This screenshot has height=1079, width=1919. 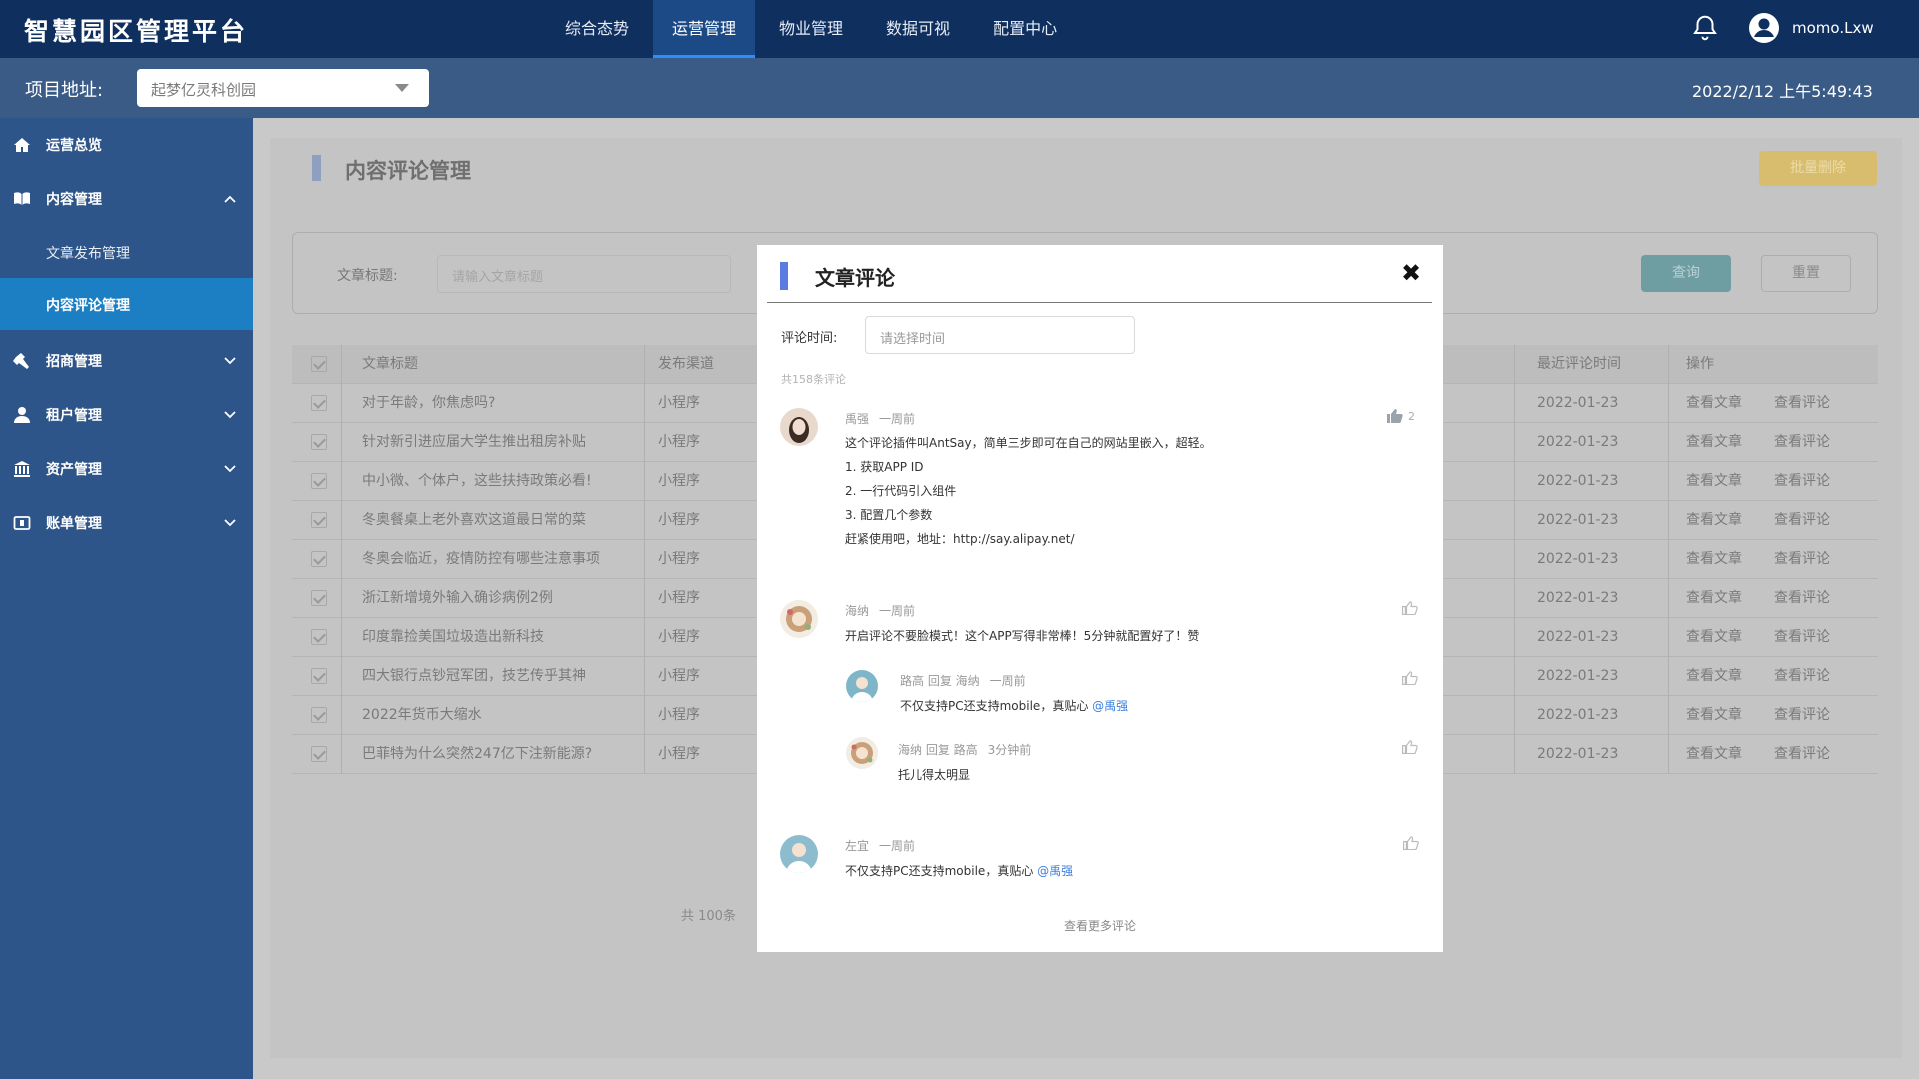 I want to click on user-menu: momo.Lxw, so click(x=1811, y=28).